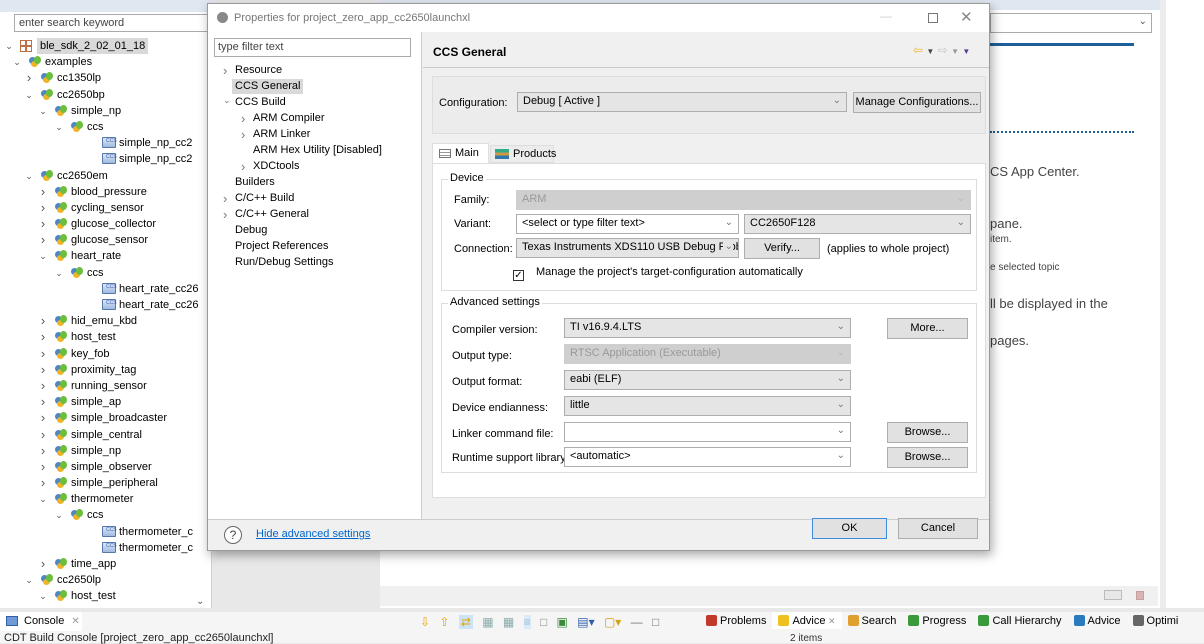  Describe the element at coordinates (289, 118) in the screenshot. I see `nav-item: ARM Compiler` at that location.